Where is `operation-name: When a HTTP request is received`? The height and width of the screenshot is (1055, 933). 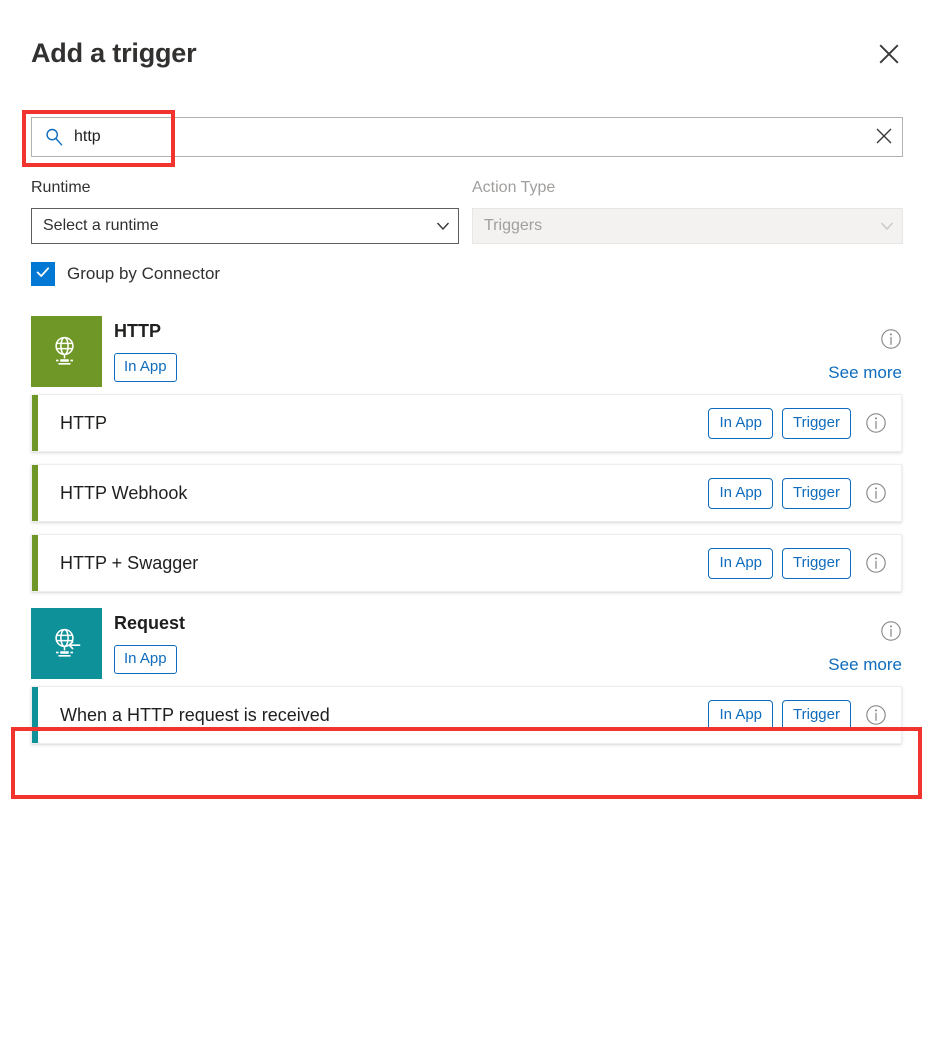 operation-name: When a HTTP request is received is located at coordinates (195, 714).